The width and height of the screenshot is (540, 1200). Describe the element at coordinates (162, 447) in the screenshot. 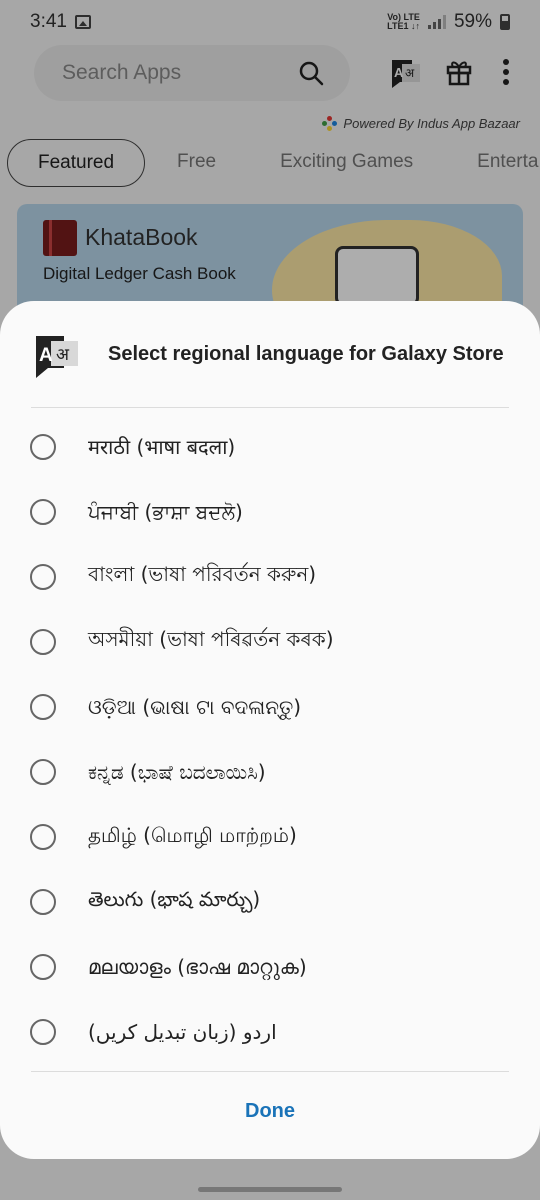

I see `language-label: मराठी (भाषा बदला)` at that location.